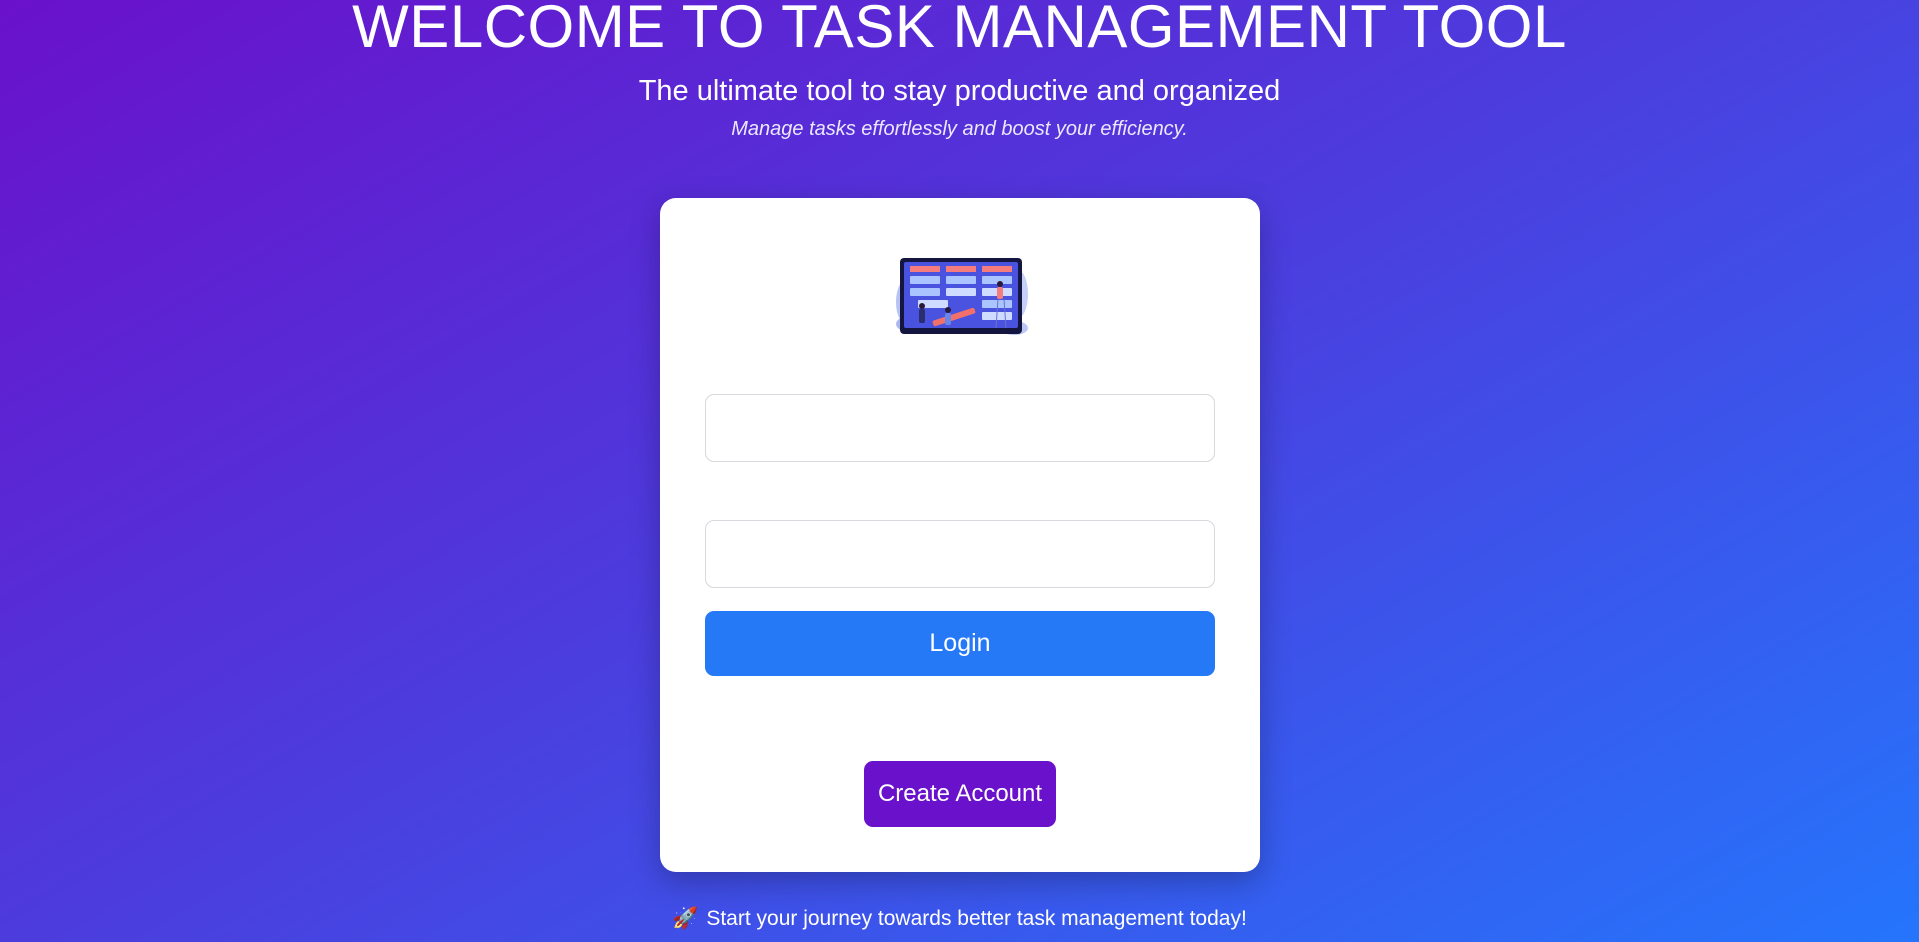 The width and height of the screenshot is (1919, 942). I want to click on rocket-icon: 🚀, so click(685, 918).